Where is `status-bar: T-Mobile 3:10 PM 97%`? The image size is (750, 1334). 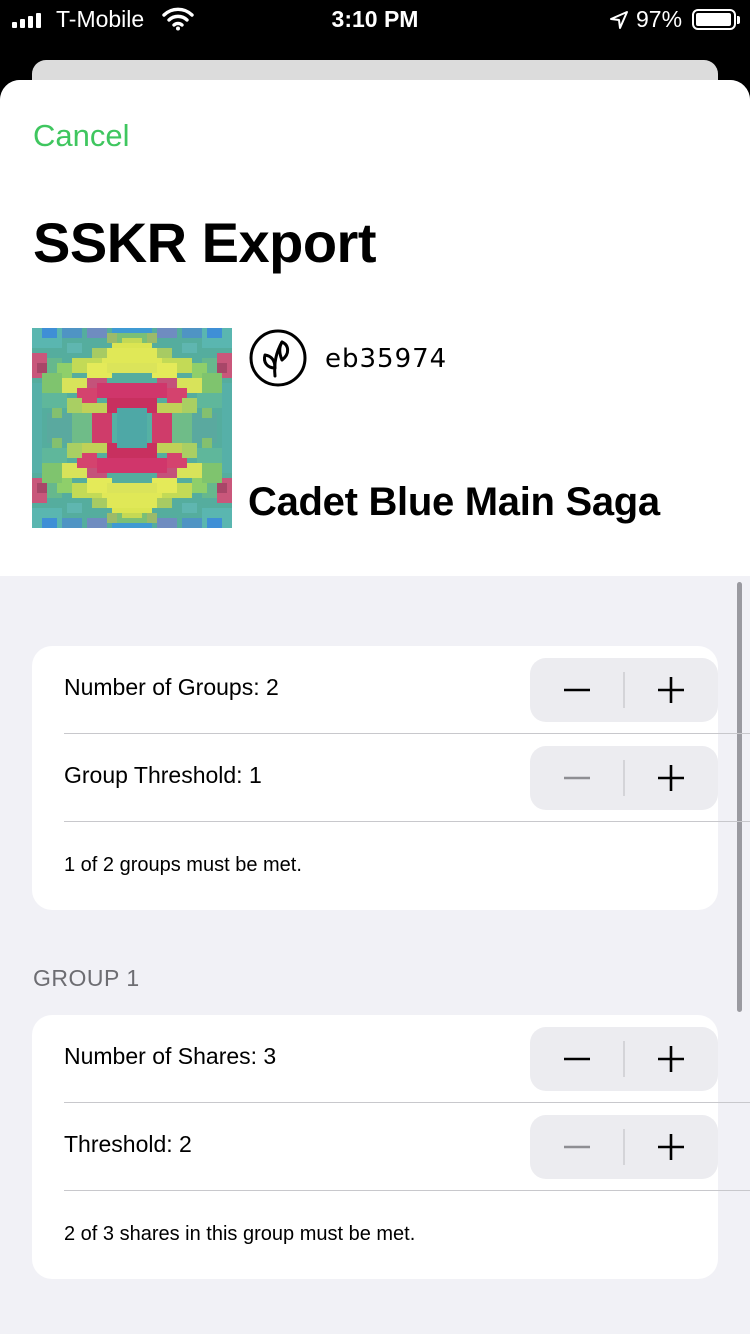
status-bar: T-Mobile 3:10 PM 97% is located at coordinates (375, 21).